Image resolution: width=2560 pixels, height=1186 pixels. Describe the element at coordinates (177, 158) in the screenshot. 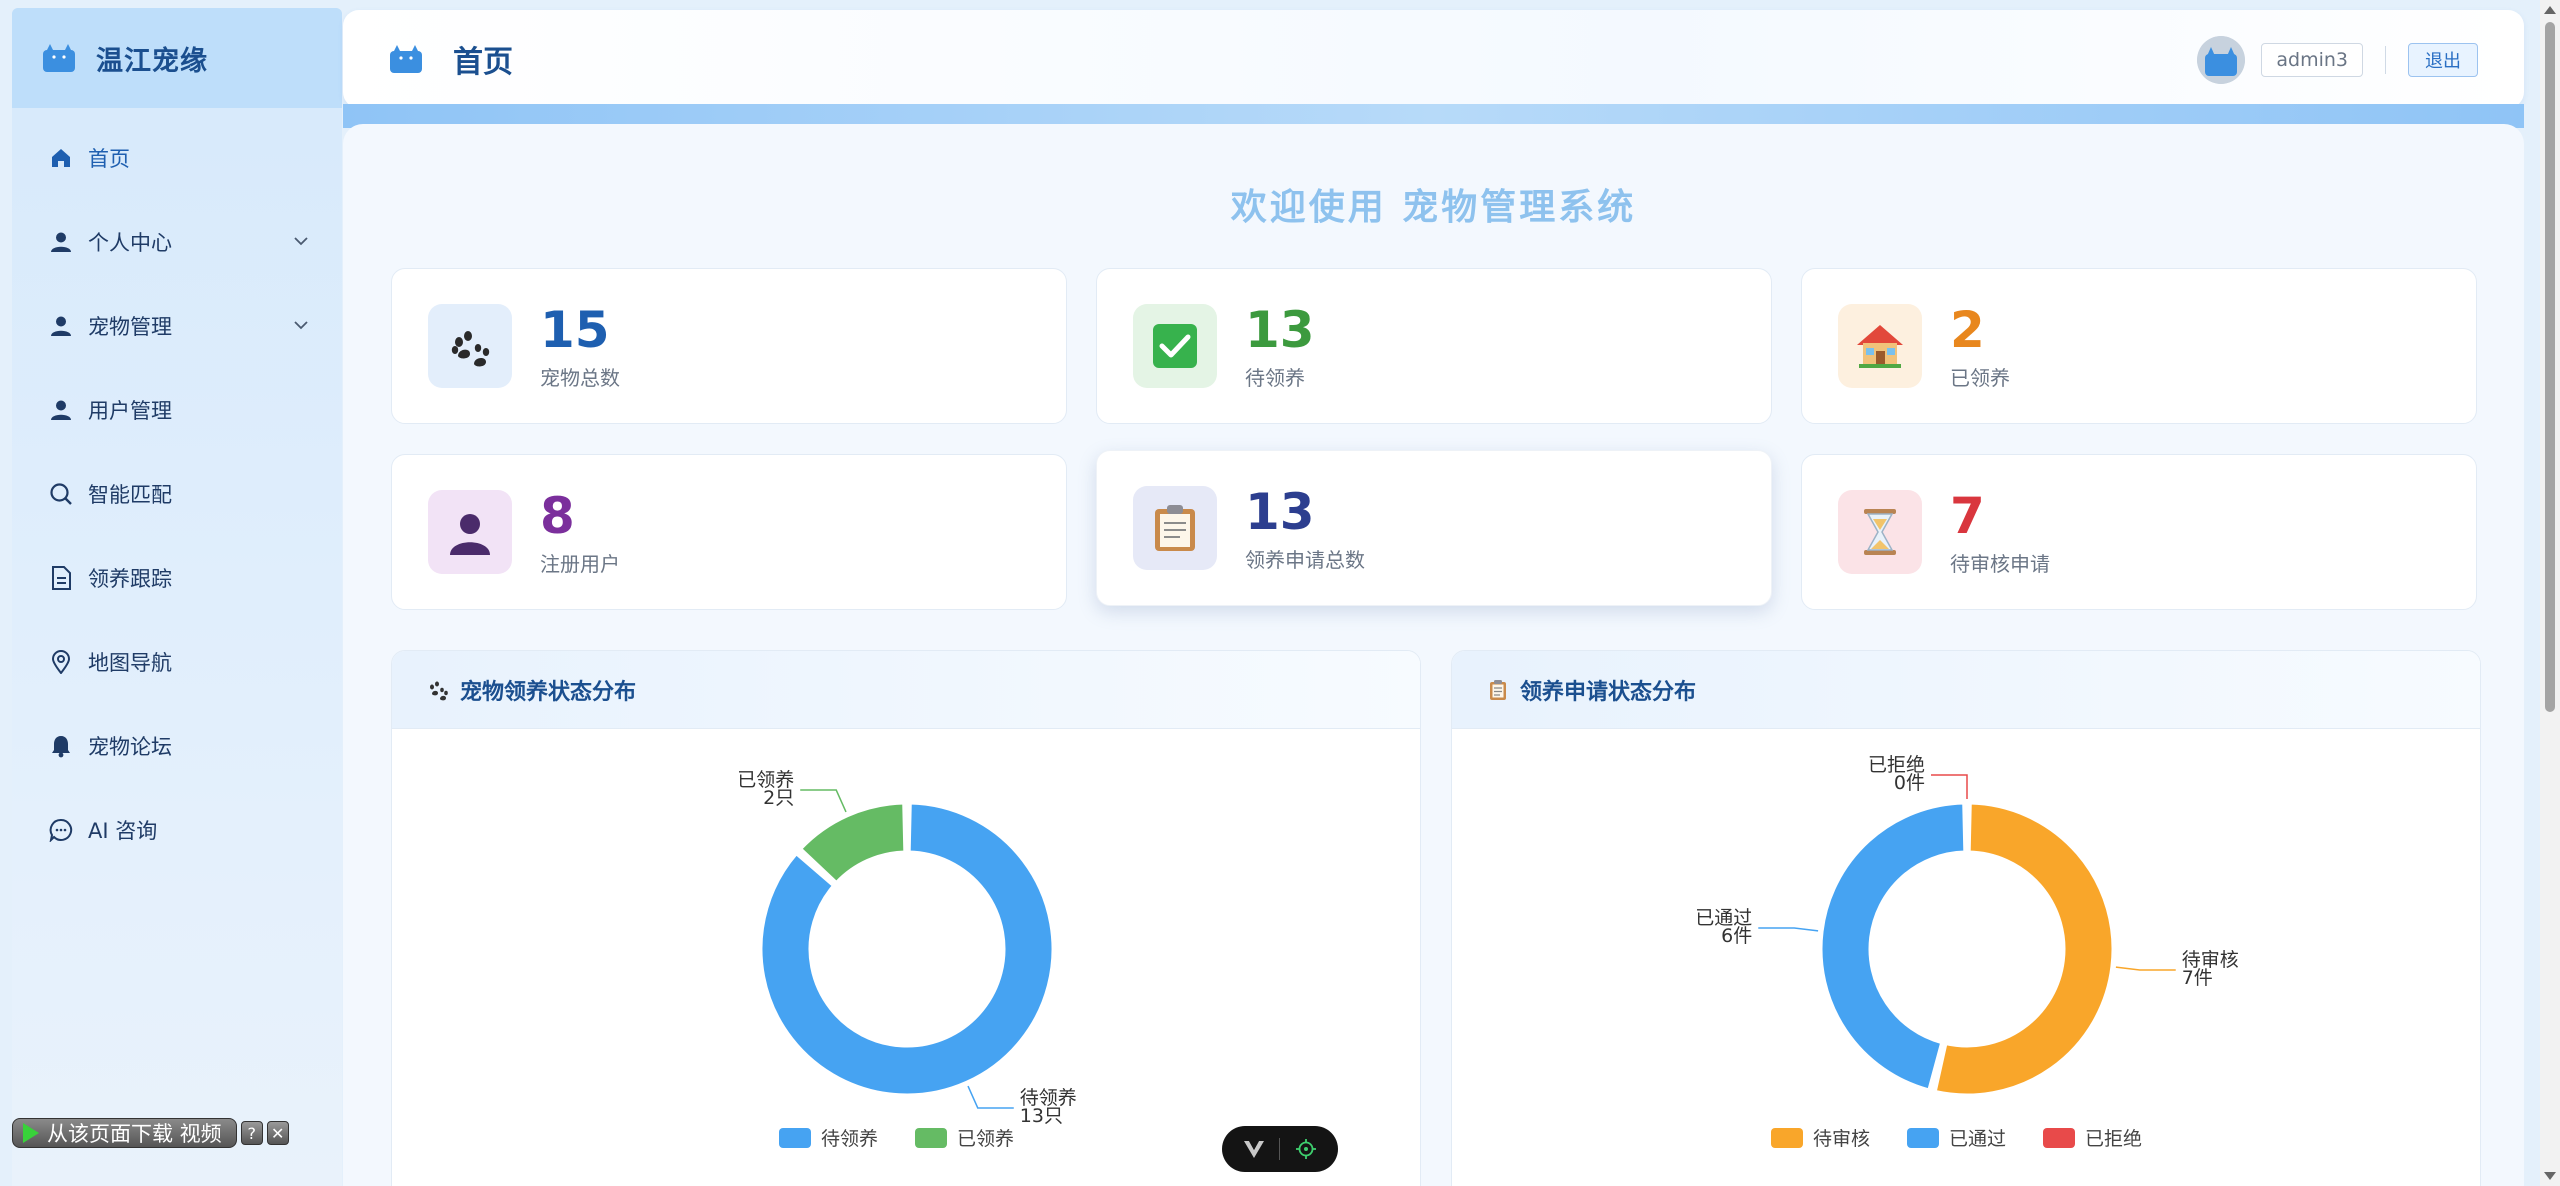

I see `sidebar-item-home: 首页` at that location.